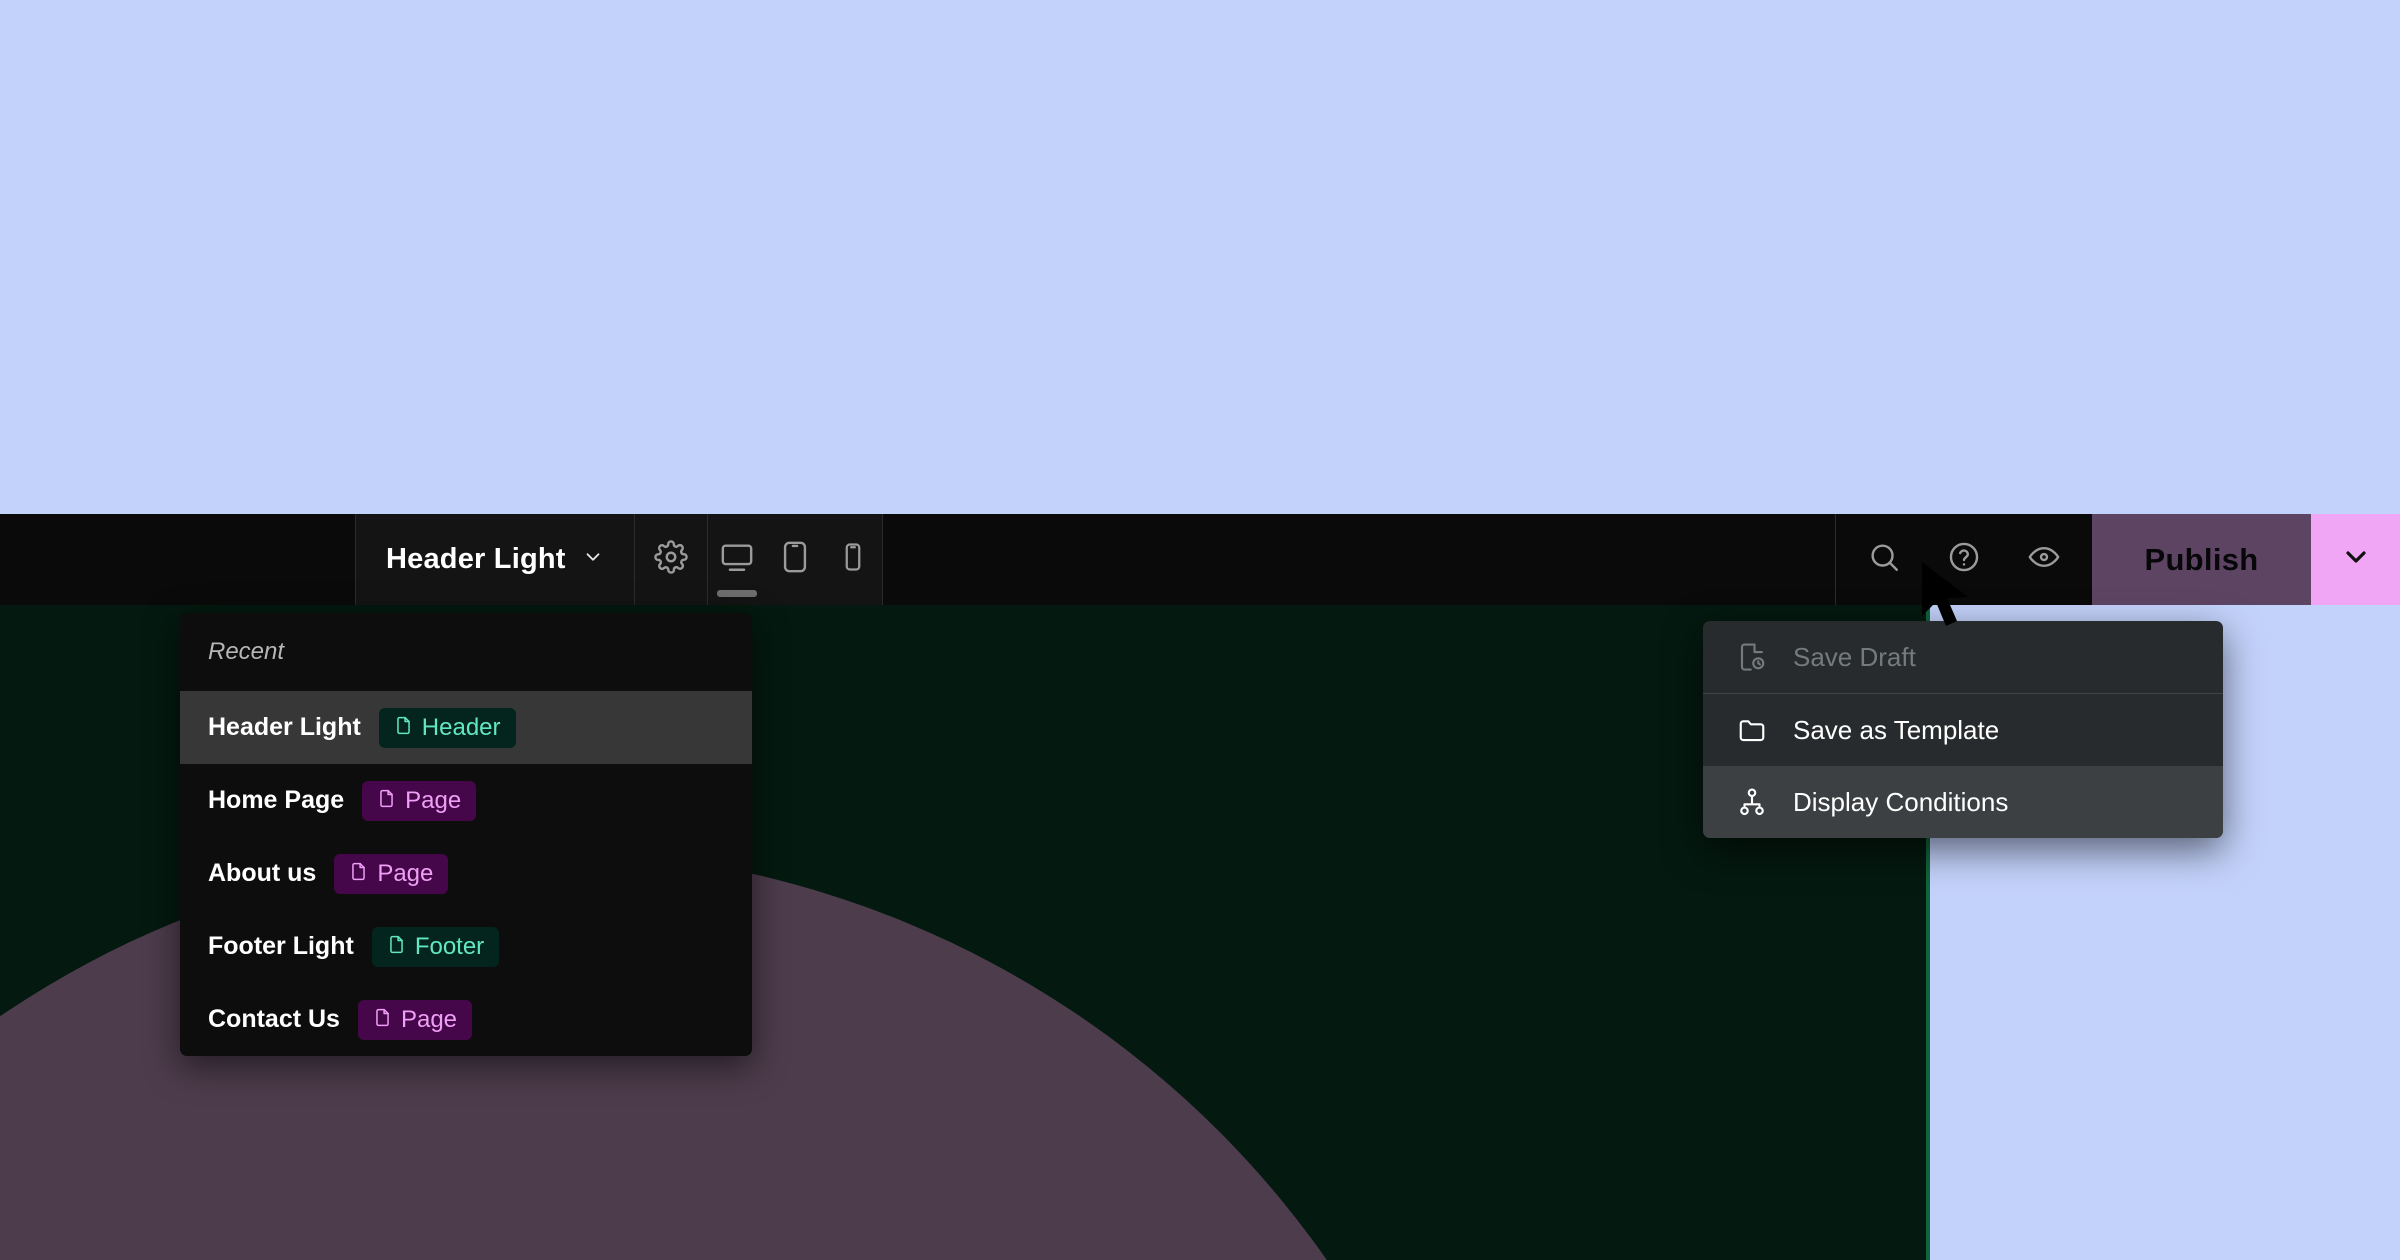 The image size is (2400, 1260). Describe the element at coordinates (1901, 801) in the screenshot. I see `menu-item-label: Display Conditions` at that location.